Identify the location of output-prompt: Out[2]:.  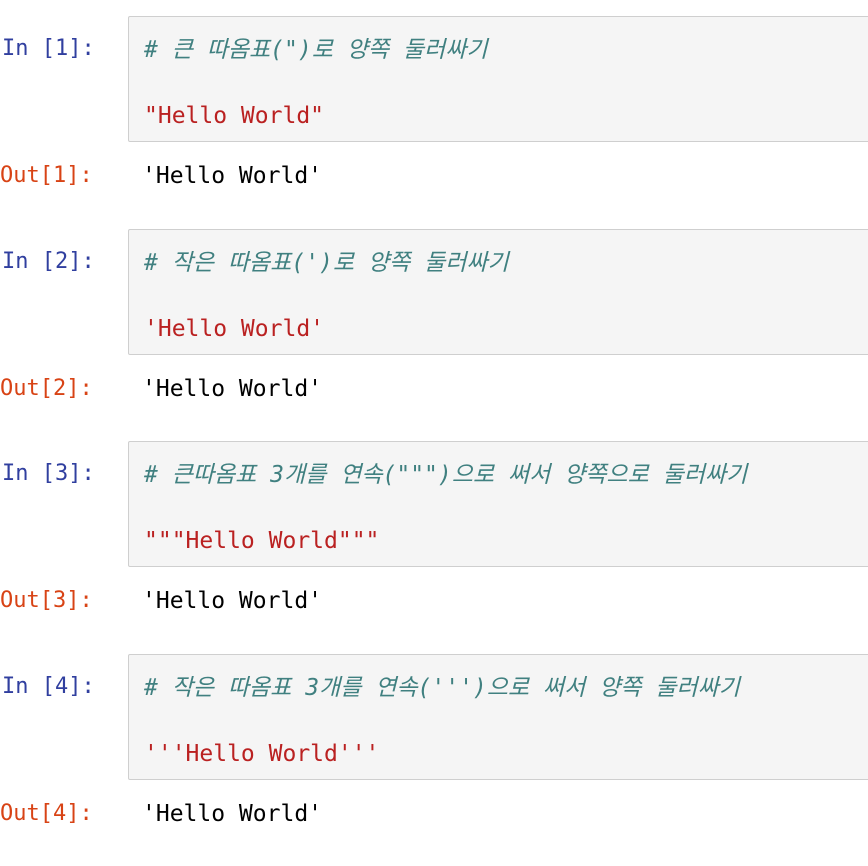
(46, 388).